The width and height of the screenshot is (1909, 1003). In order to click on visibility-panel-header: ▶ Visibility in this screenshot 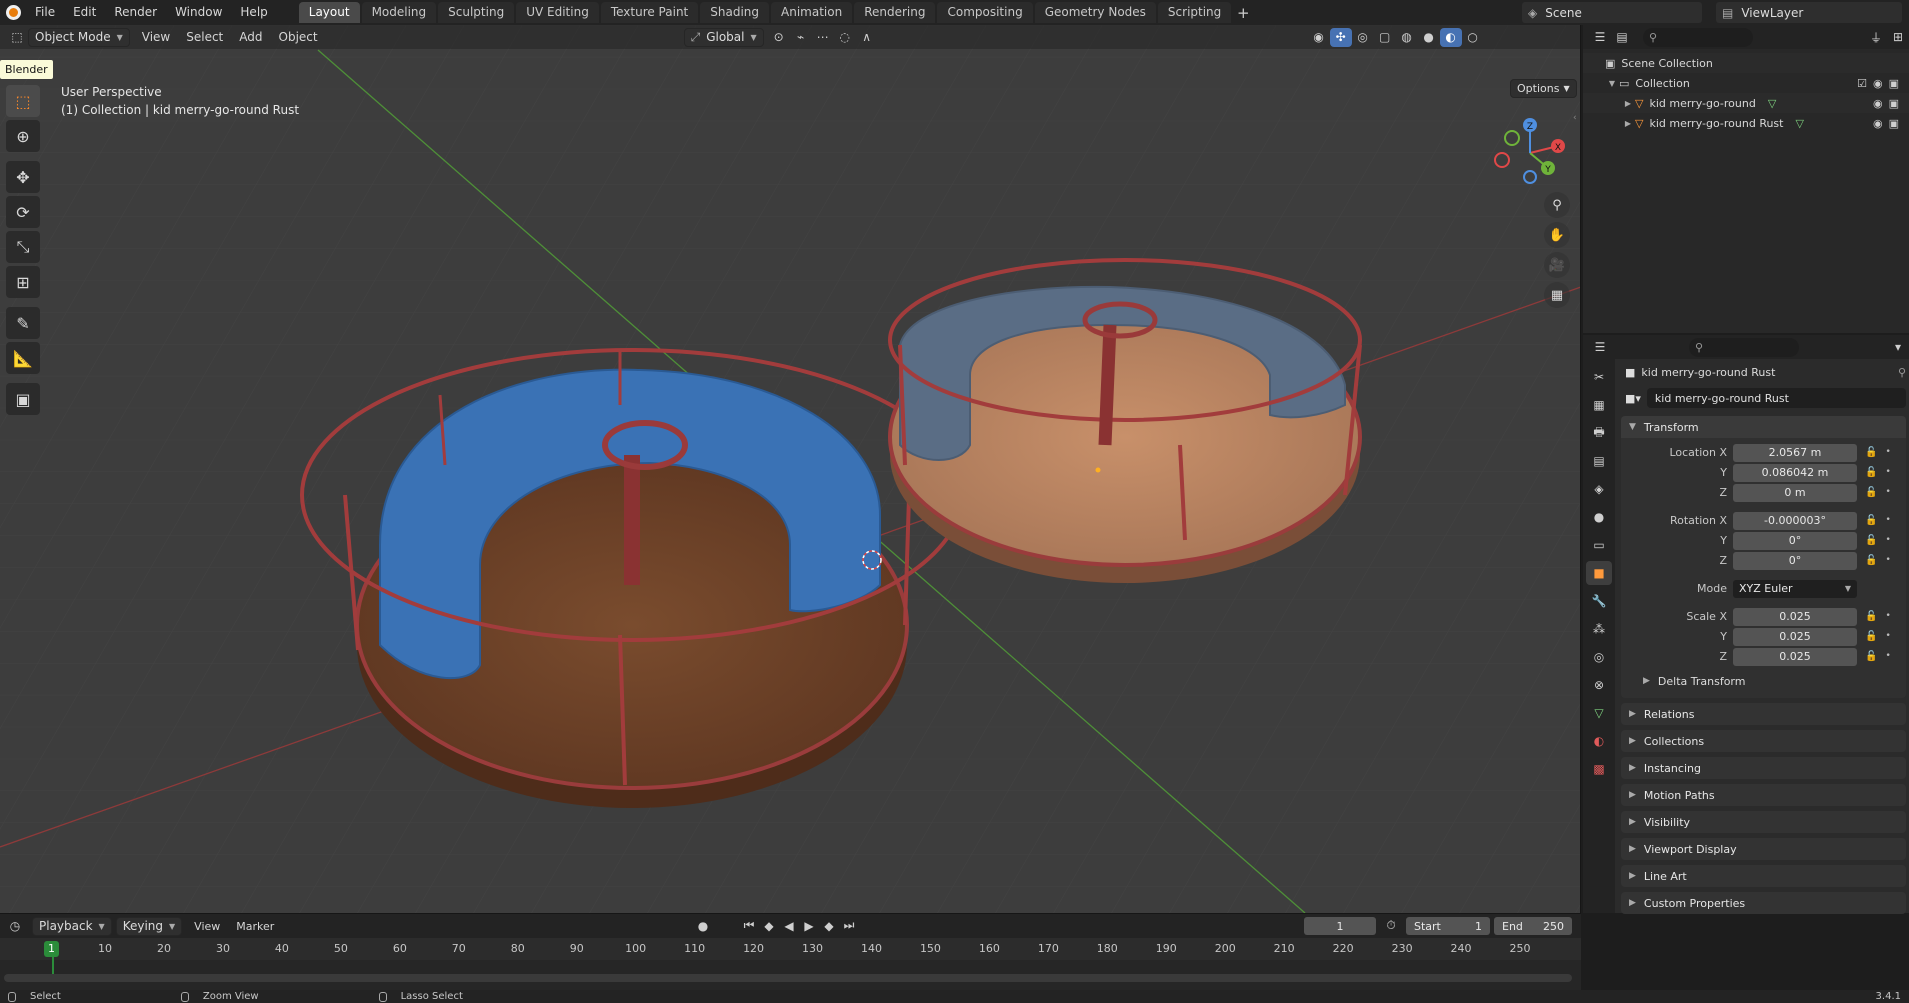, I will do `click(1763, 822)`.